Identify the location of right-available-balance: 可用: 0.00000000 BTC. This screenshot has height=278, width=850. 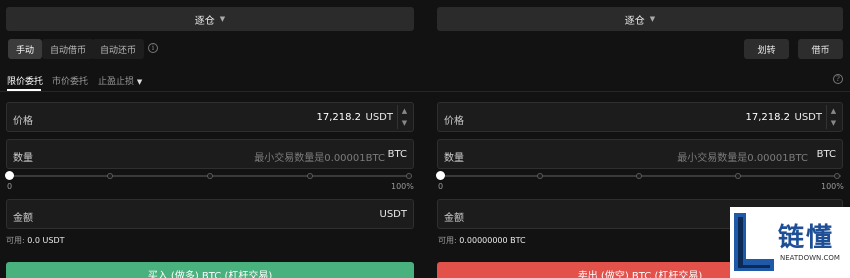
(482, 240).